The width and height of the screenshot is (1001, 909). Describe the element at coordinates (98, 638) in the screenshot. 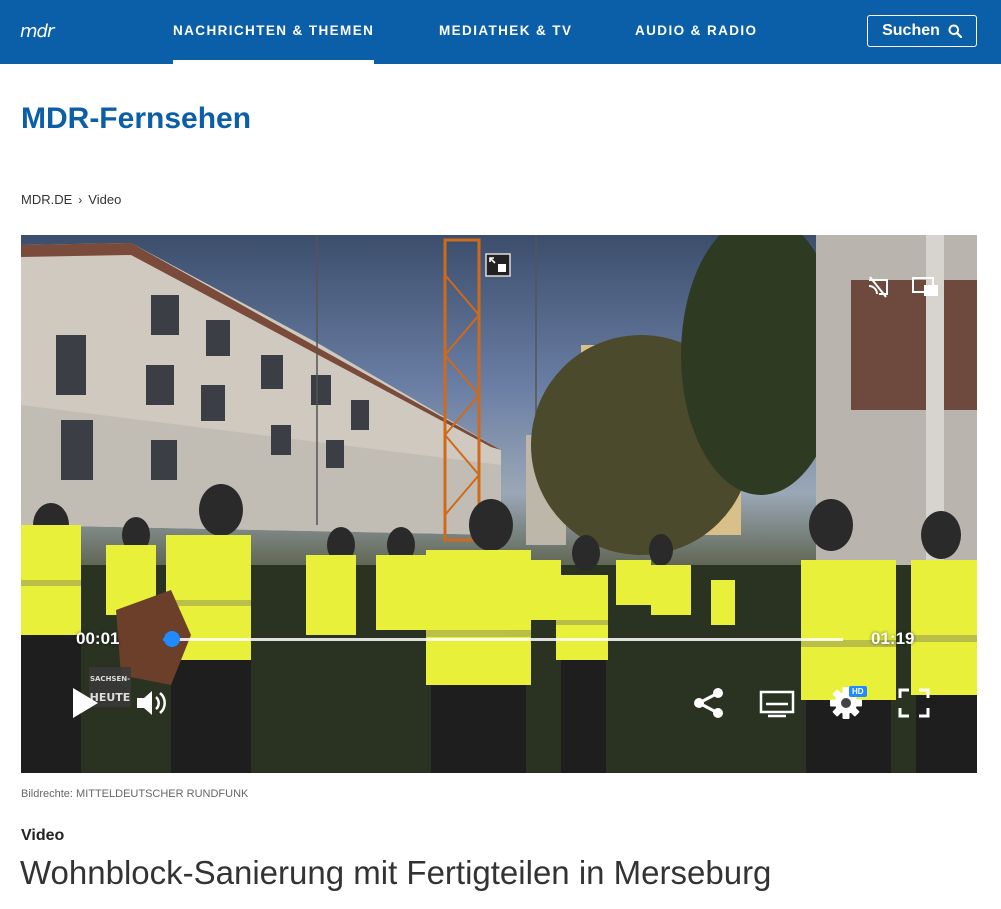

I see `current-time: 00:01` at that location.